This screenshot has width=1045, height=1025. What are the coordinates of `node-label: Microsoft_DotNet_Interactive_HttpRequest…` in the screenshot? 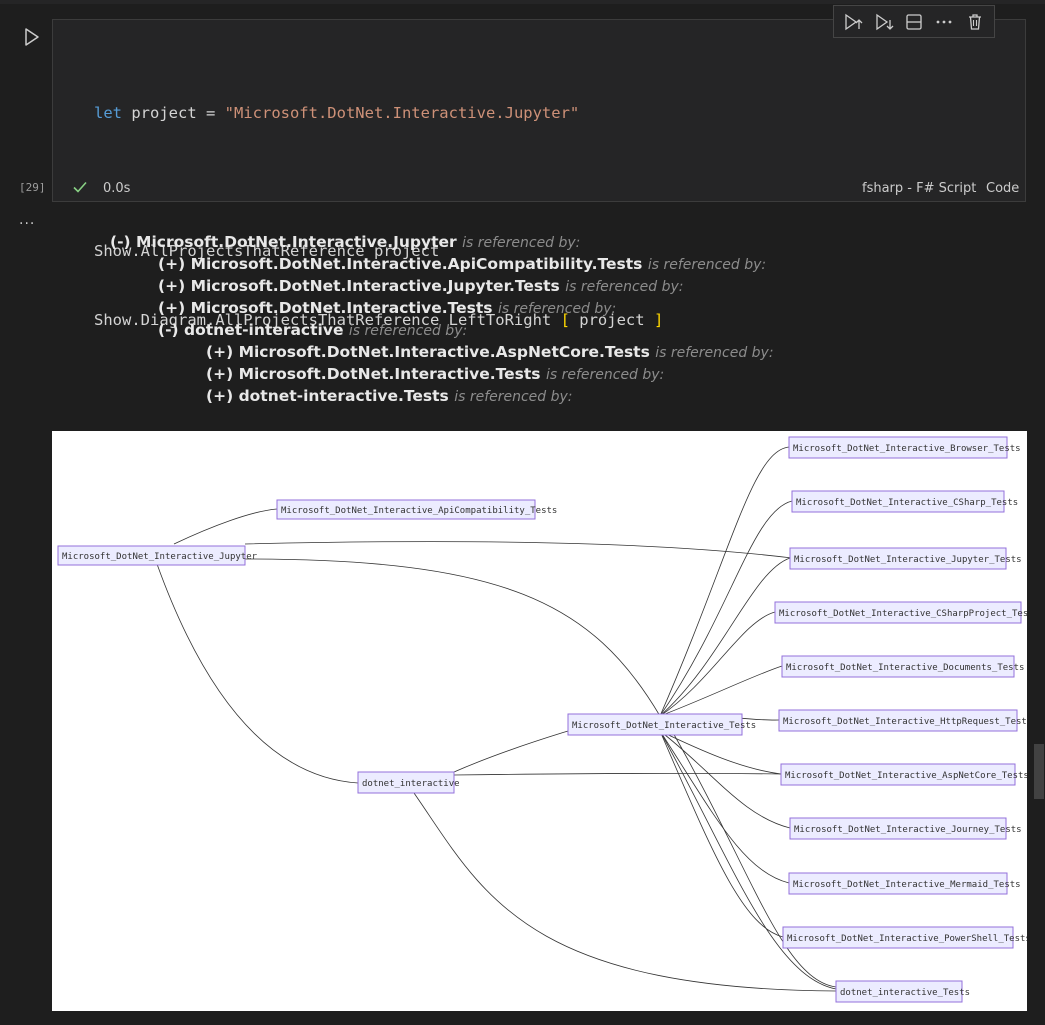 It's located at (905, 722).